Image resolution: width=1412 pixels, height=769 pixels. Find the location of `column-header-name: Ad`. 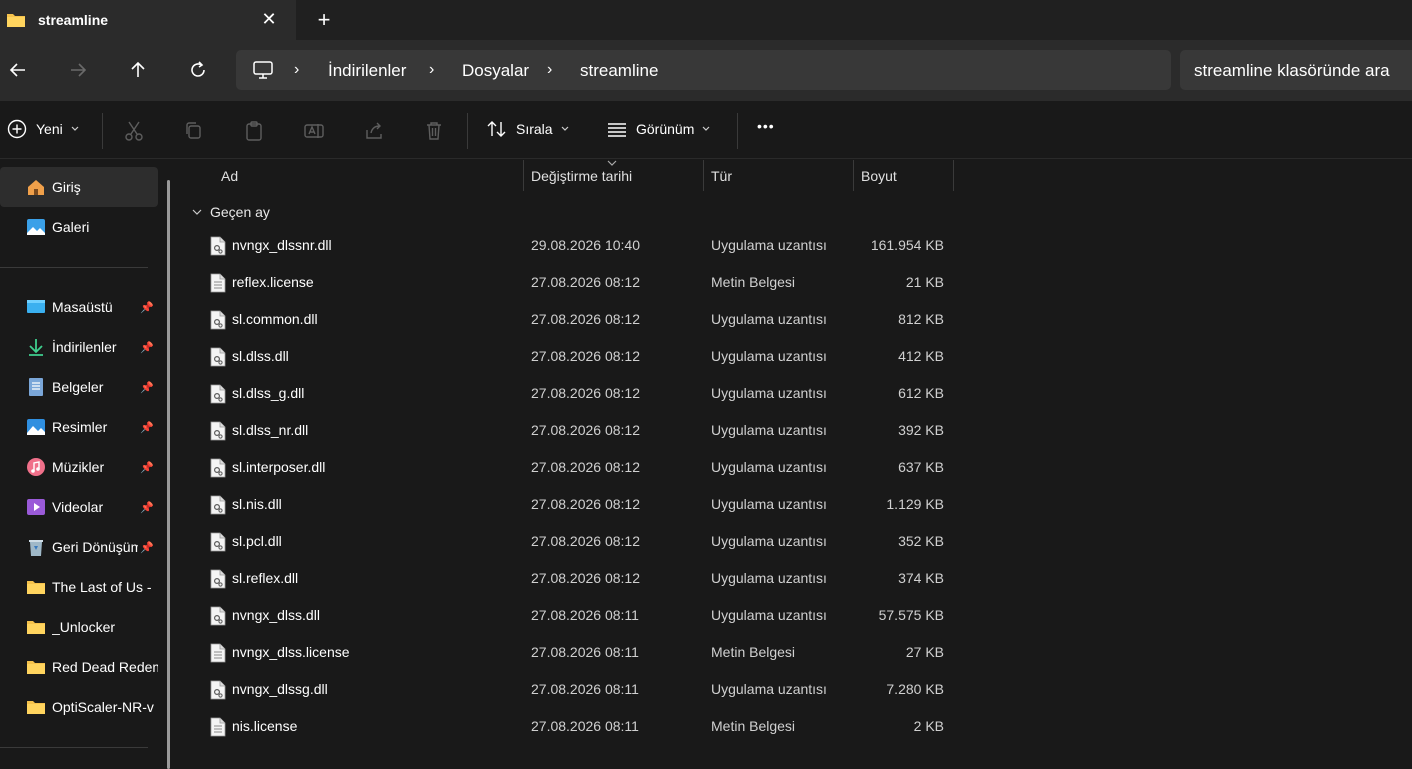

column-header-name: Ad is located at coordinates (229, 183).